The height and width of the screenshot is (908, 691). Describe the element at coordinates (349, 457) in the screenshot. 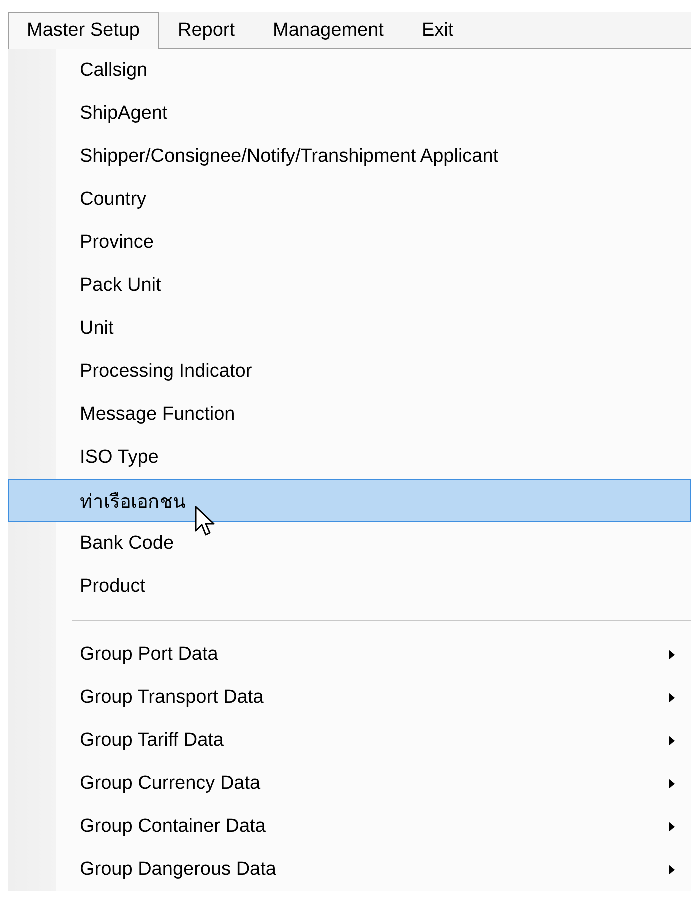

I see `menu-item: ISO Type` at that location.